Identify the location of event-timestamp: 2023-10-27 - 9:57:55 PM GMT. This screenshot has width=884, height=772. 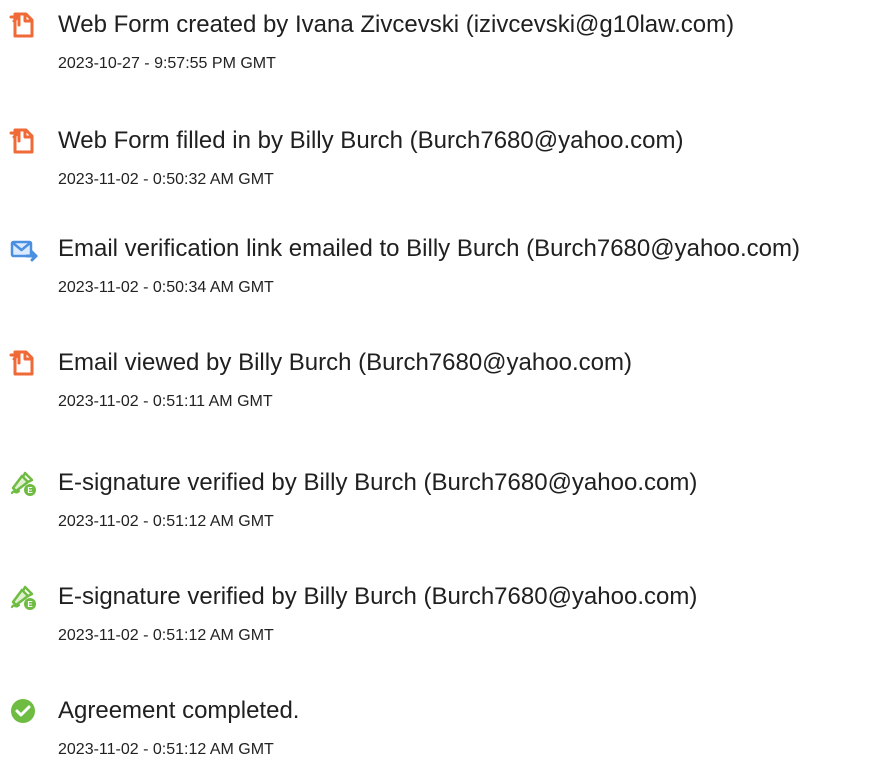
(167, 63).